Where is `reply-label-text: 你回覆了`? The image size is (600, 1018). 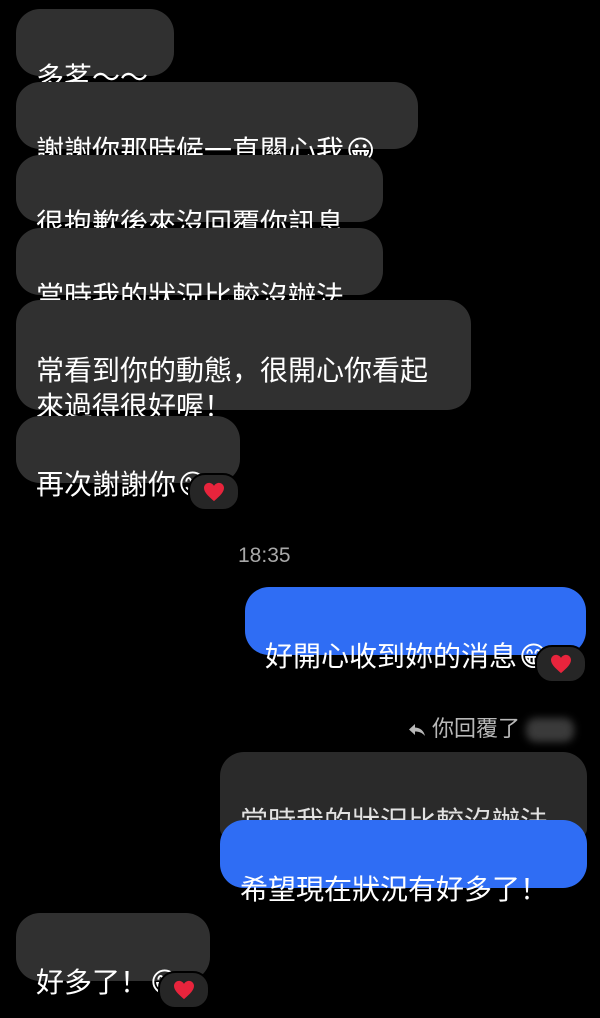
reply-label-text: 你回覆了 is located at coordinates (476, 729).